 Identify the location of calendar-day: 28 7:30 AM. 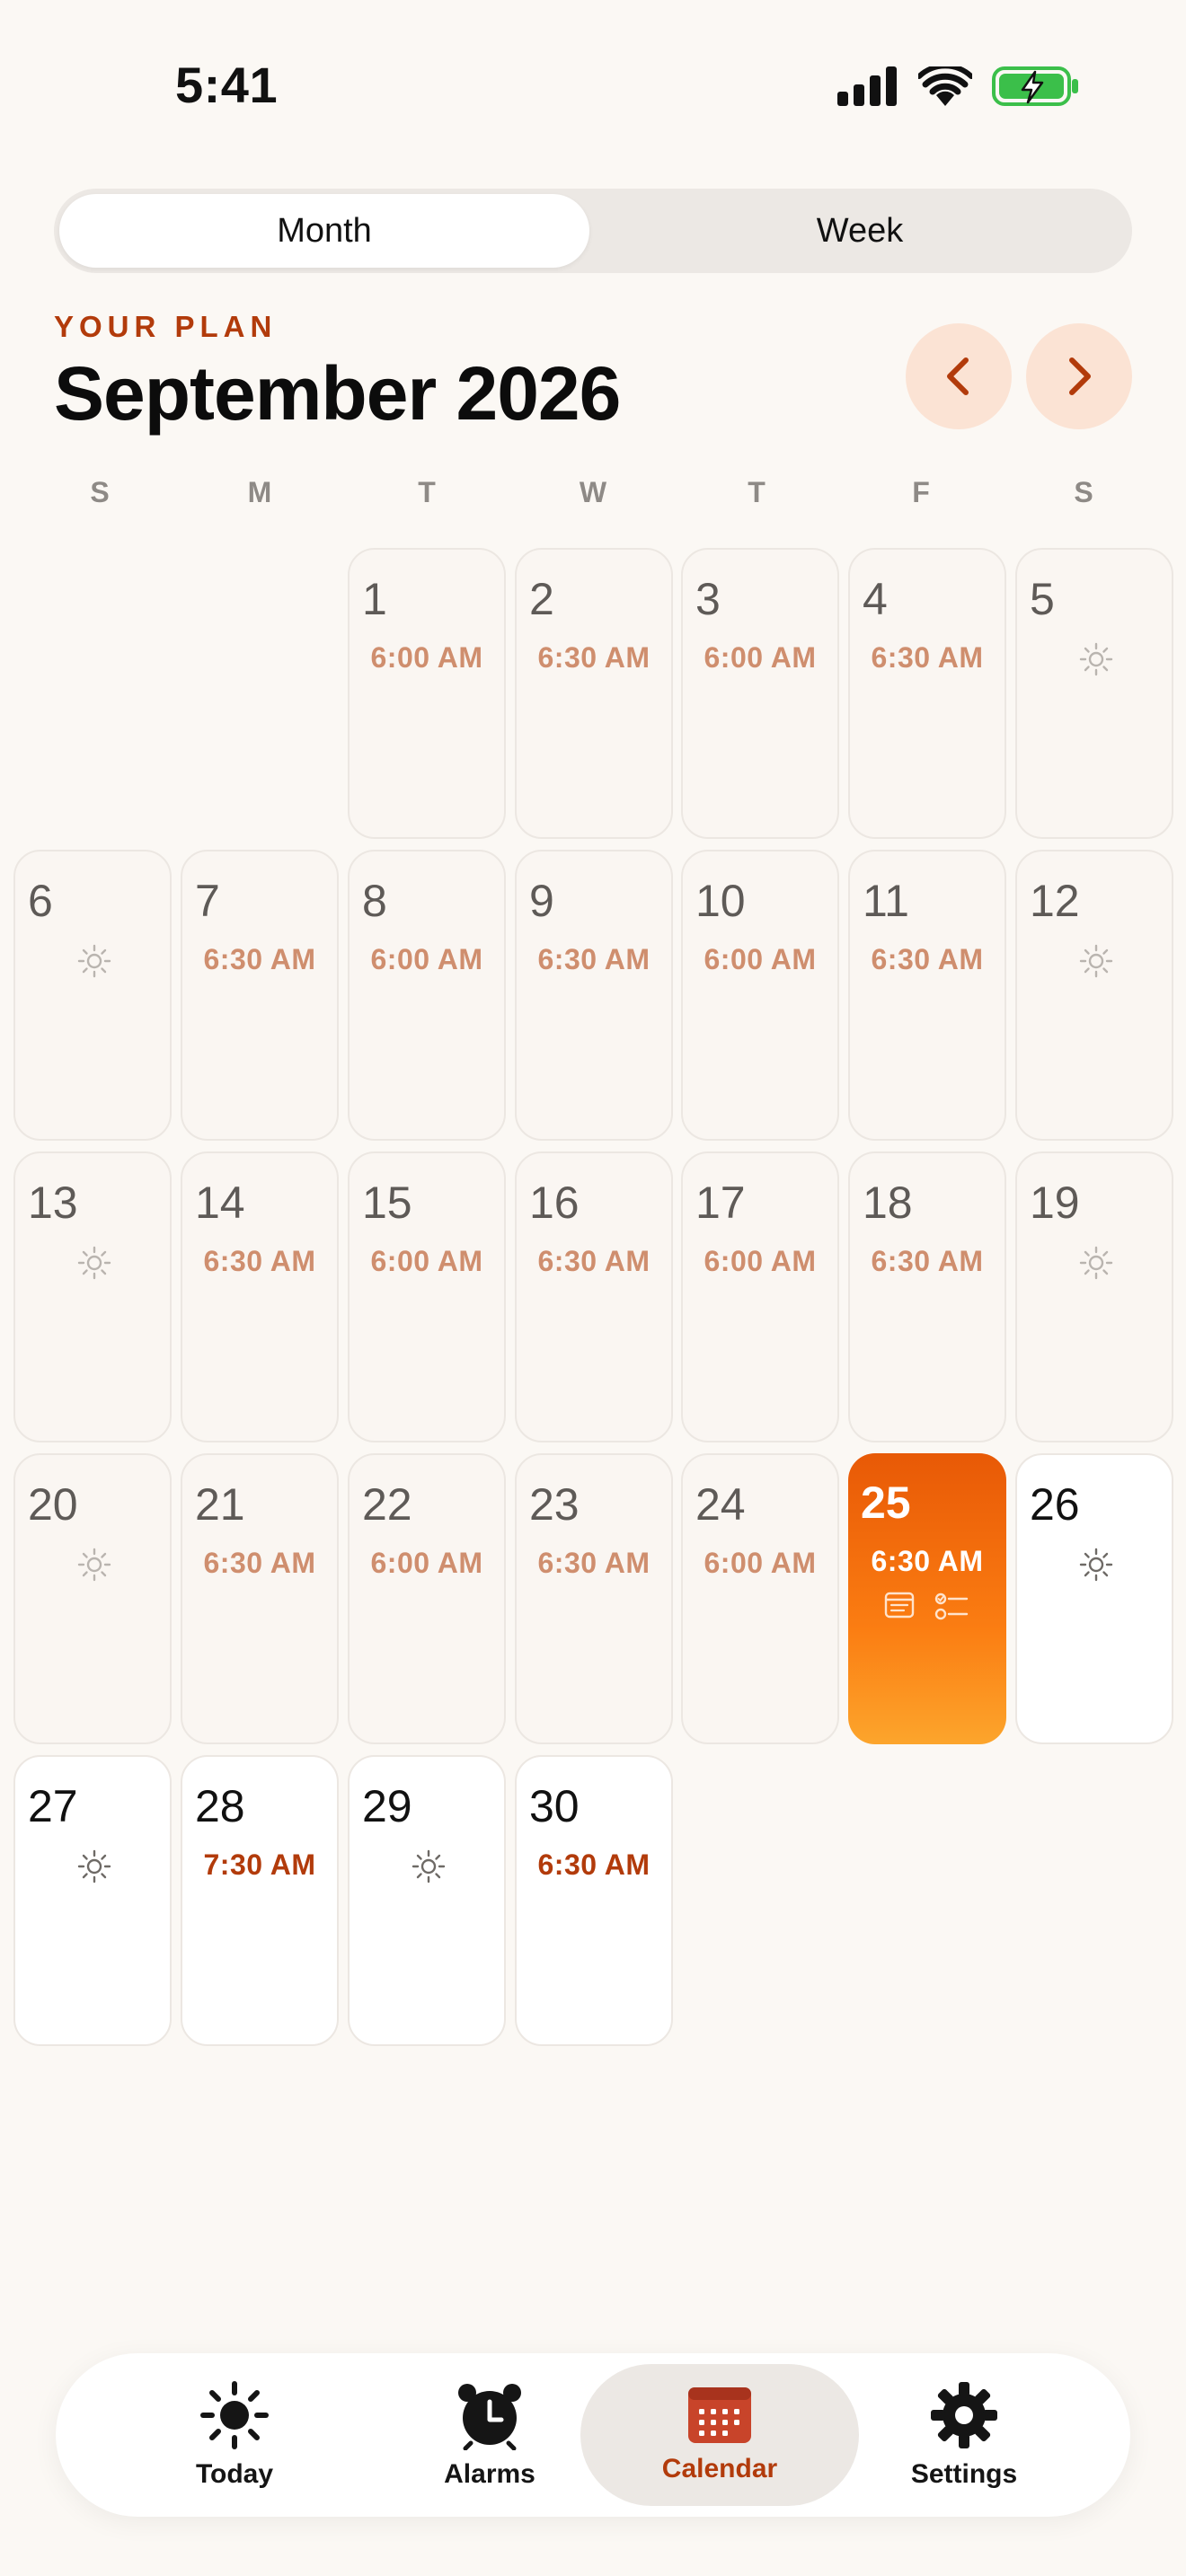
(260, 1900).